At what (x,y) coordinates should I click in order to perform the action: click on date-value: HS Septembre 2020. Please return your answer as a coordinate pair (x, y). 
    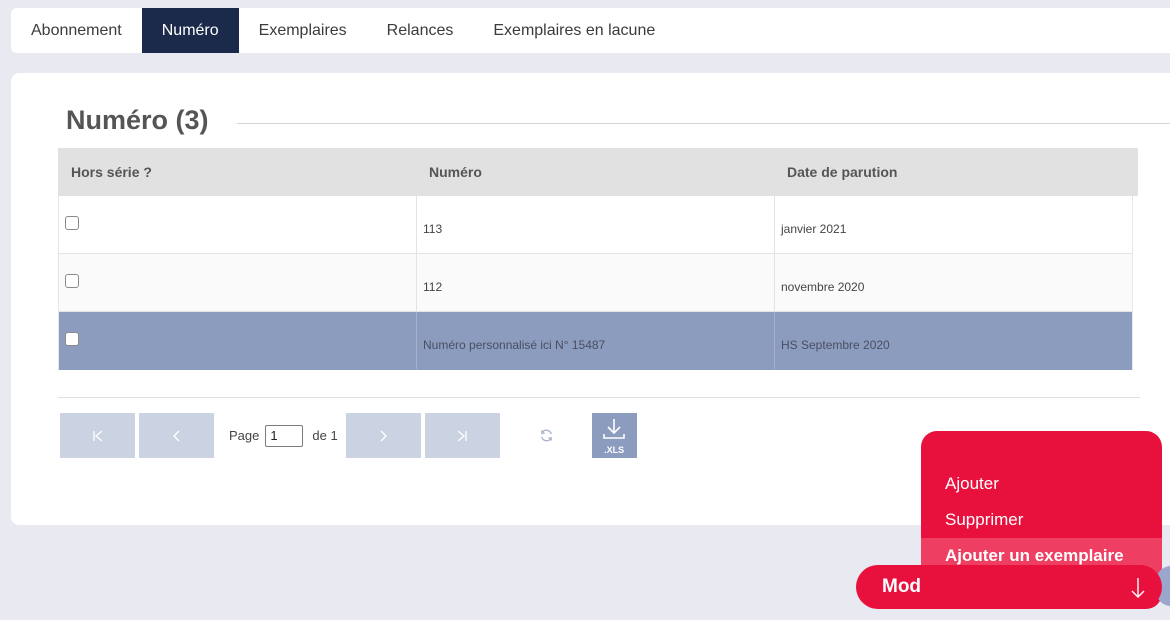
    Looking at the image, I should click on (835, 345).